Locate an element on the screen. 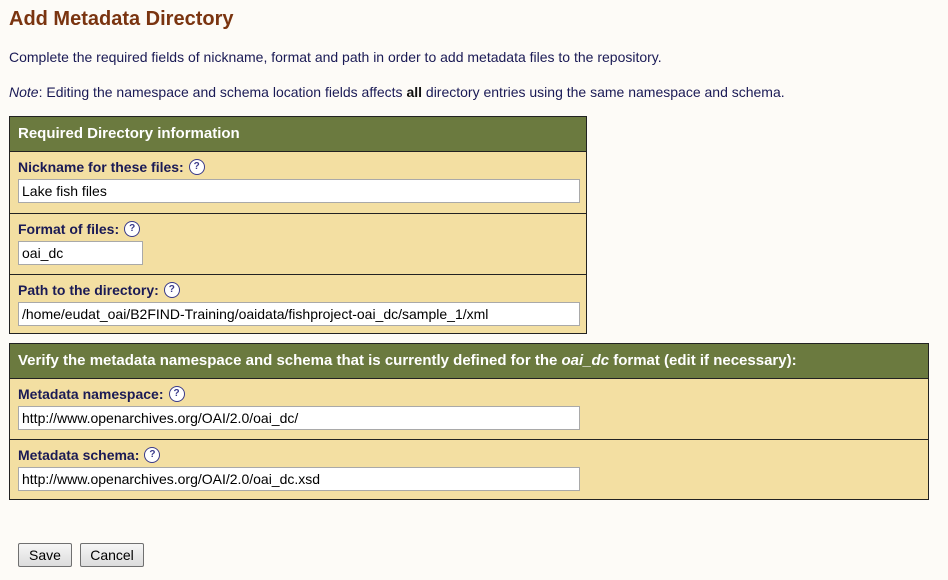 The image size is (948, 580). format-input is located at coordinates (80, 253).